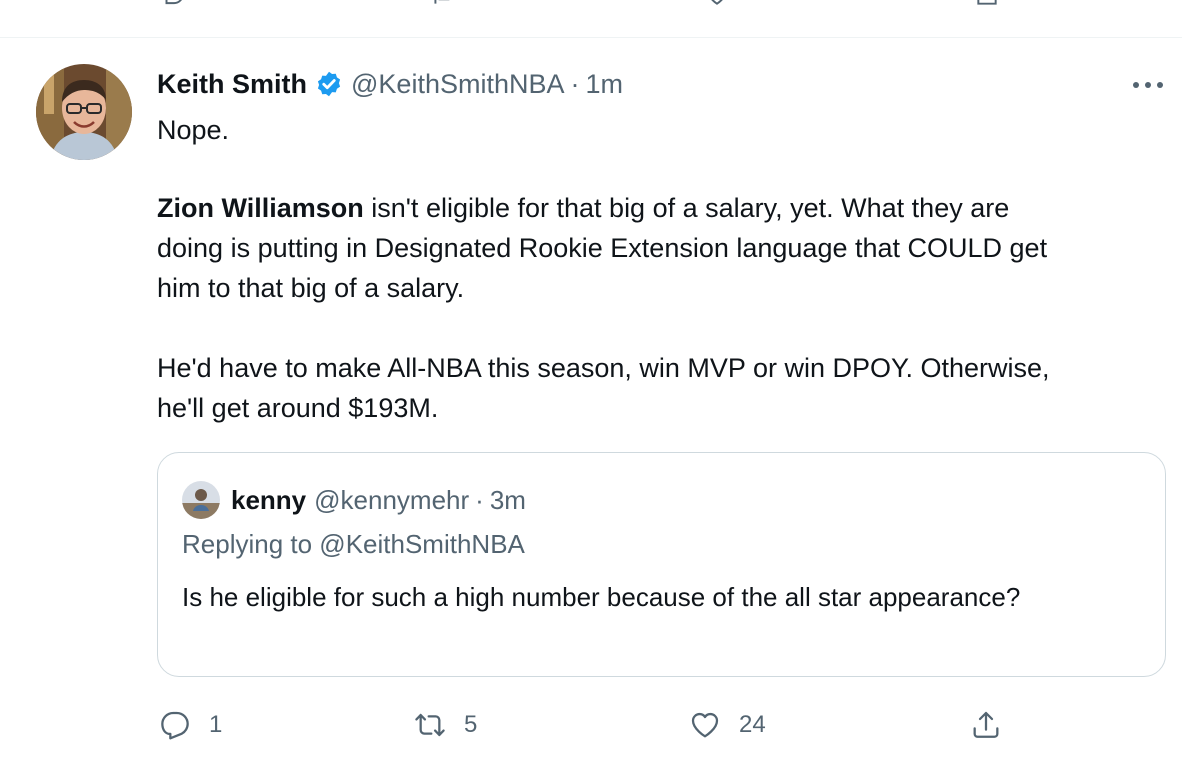 Image resolution: width=1182 pixels, height=762 pixels. Describe the element at coordinates (471, 724) in the screenshot. I see `retweet-count: 5` at that location.